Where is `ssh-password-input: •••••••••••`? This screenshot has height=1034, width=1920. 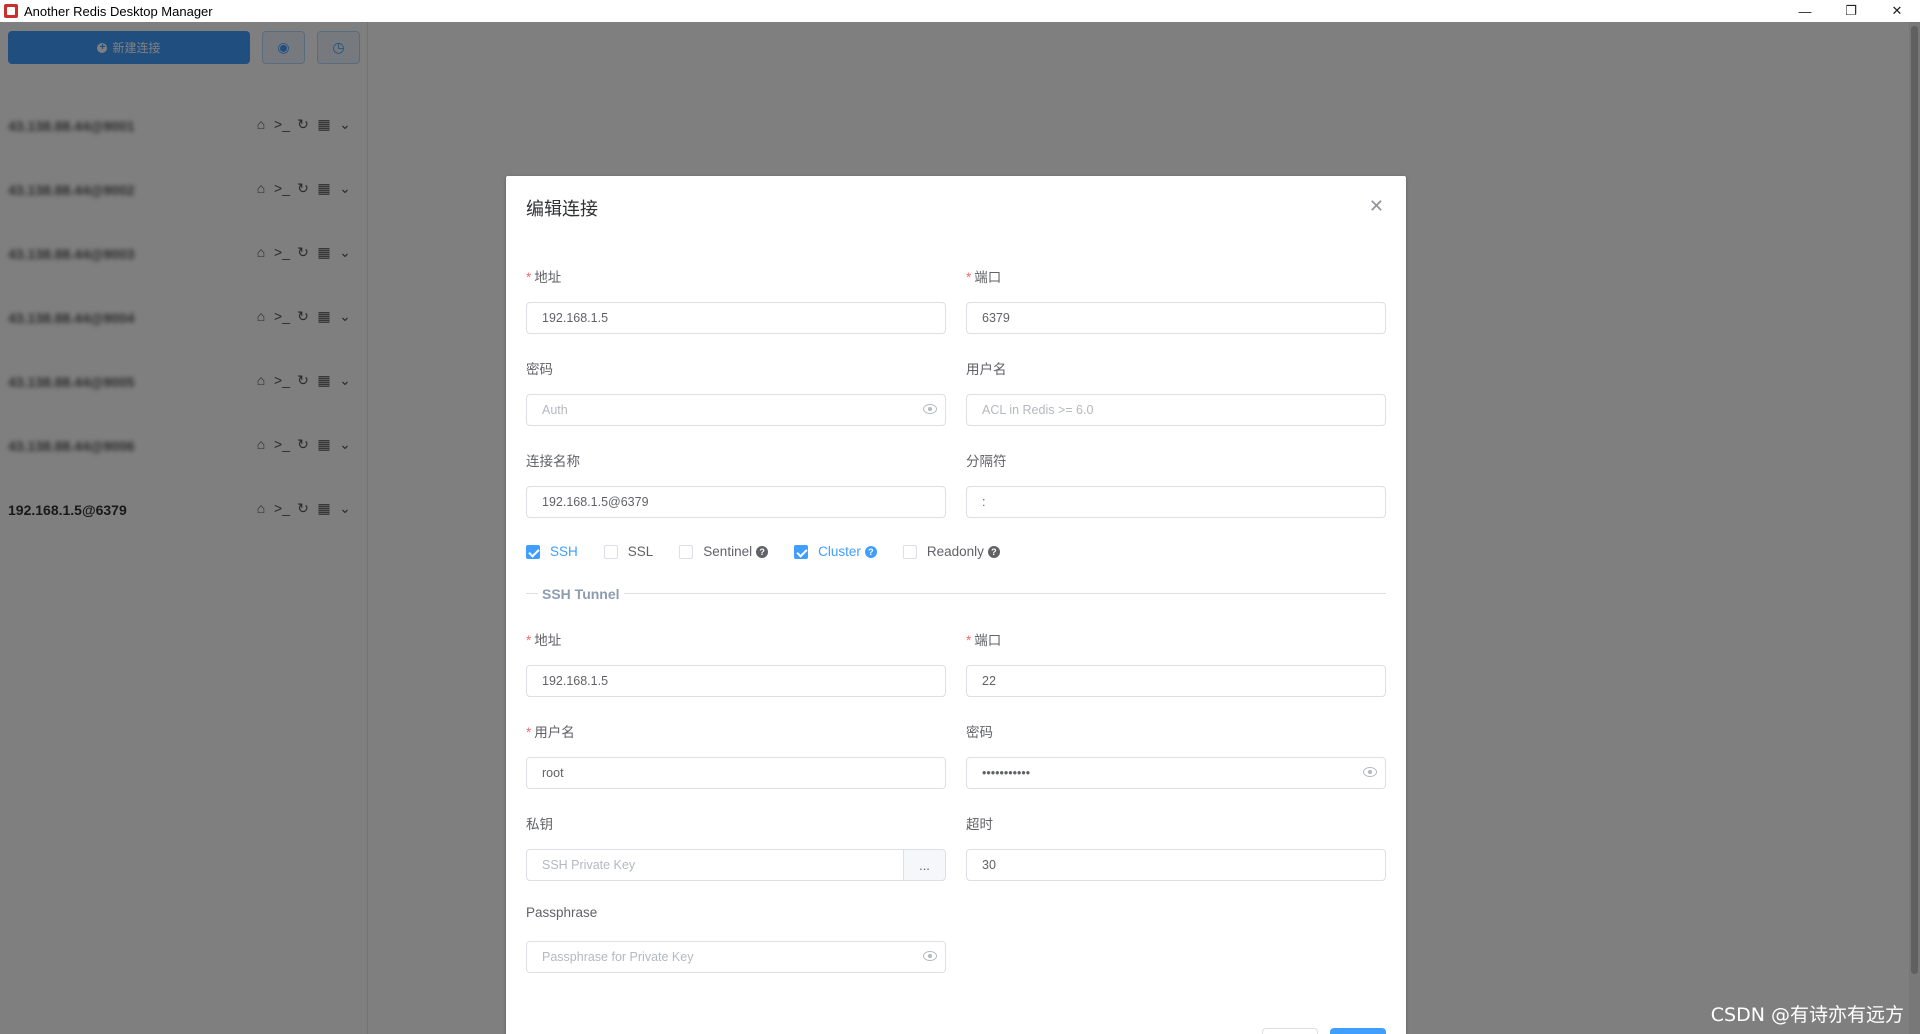
ssh-password-input: ••••••••••• is located at coordinates (1176, 773).